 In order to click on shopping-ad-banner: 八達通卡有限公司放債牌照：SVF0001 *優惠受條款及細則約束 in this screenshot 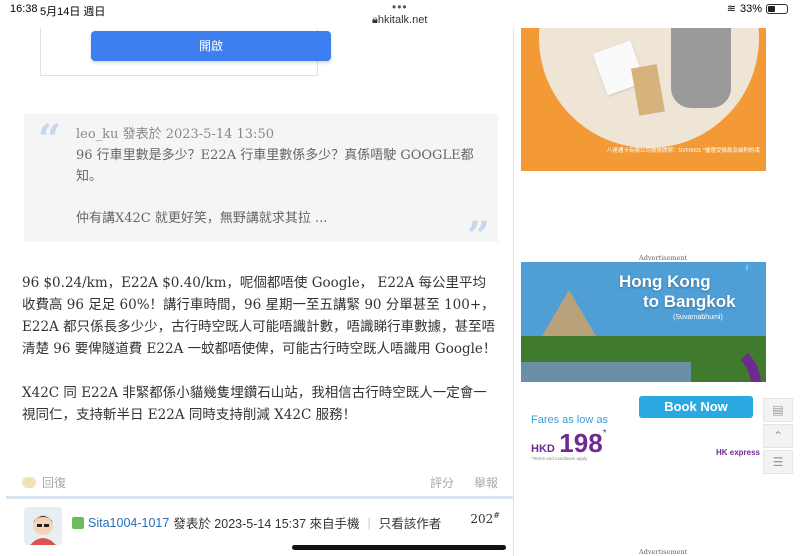, I will do `click(643, 99)`.